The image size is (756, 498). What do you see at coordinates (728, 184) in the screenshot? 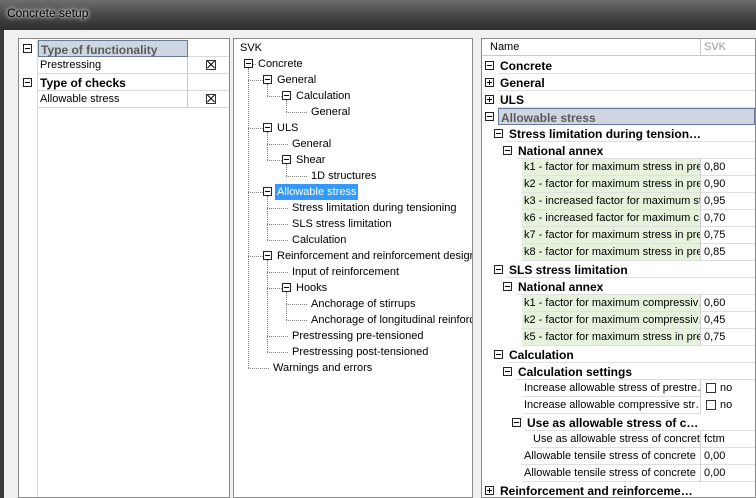
I see `property-value: 0,90` at bounding box center [728, 184].